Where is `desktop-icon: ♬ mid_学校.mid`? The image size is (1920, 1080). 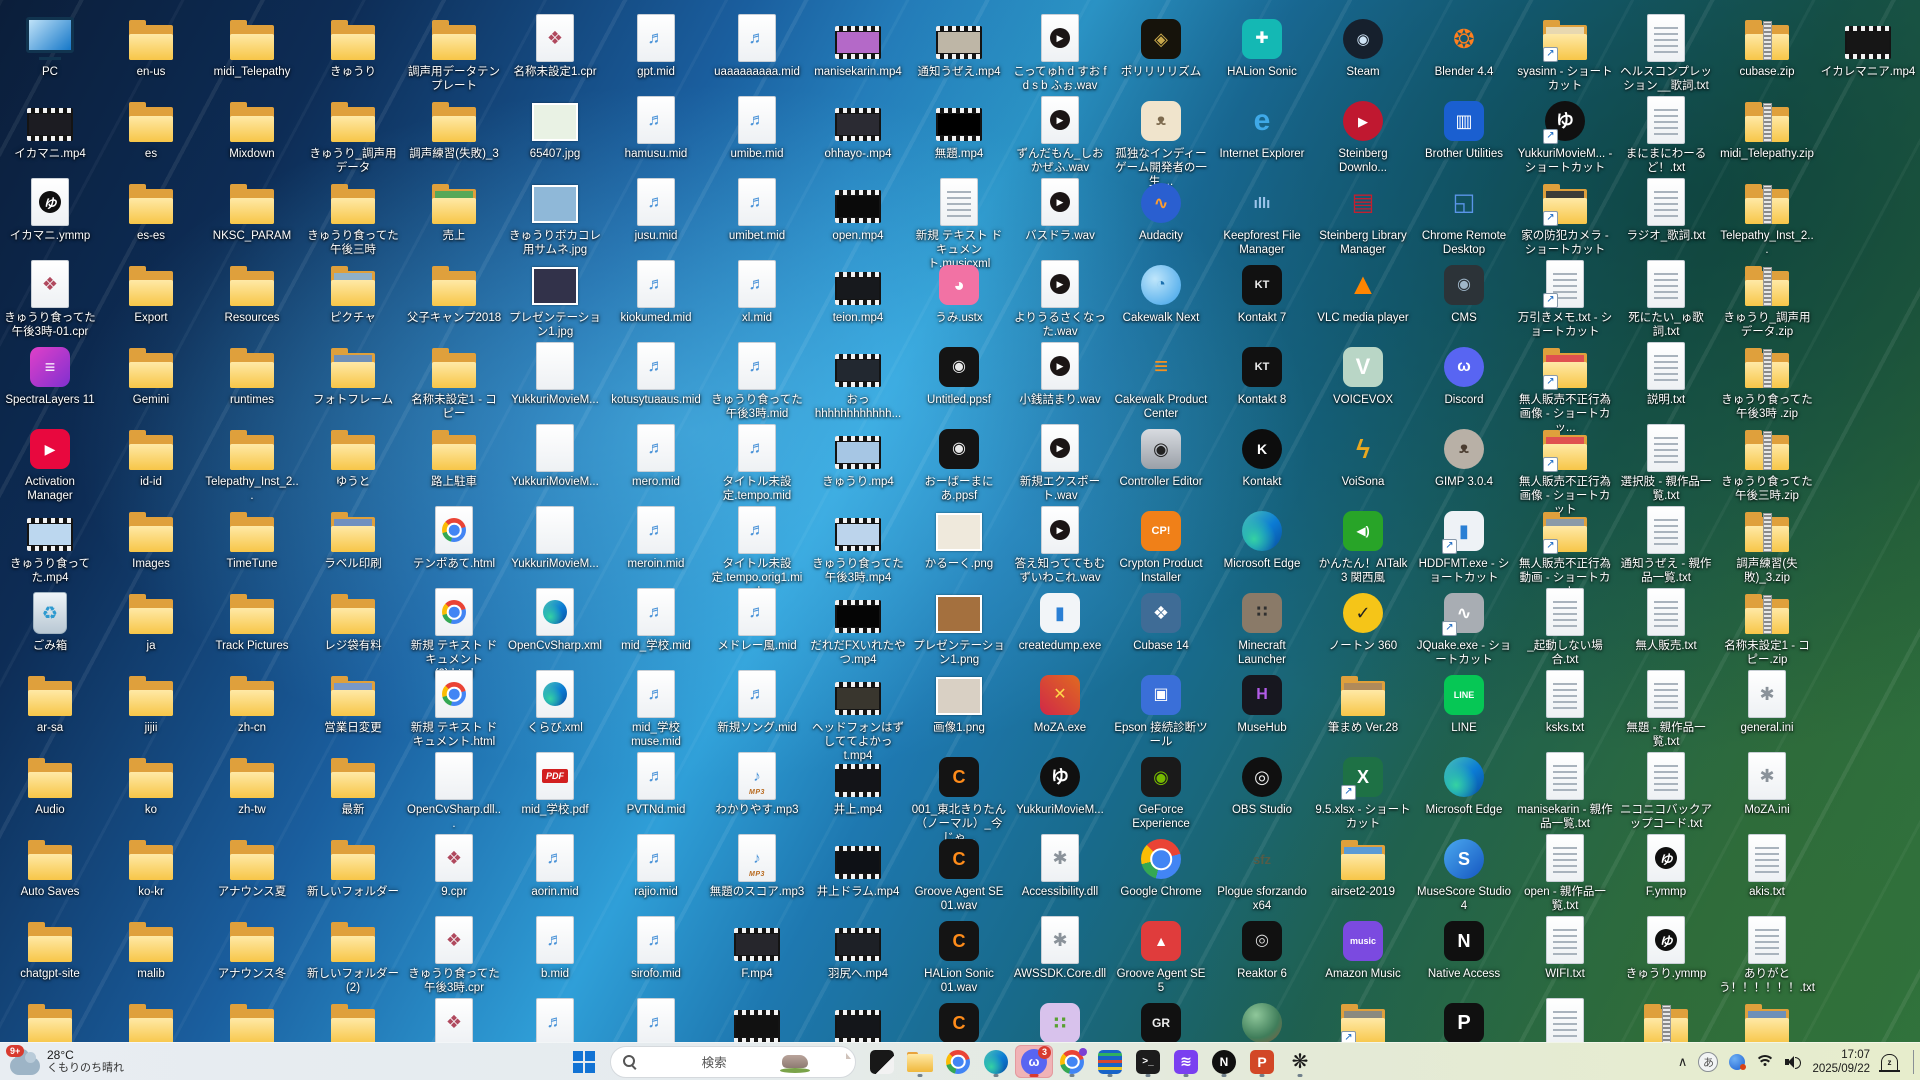
desktop-icon: ♬ mid_学校.mid is located at coordinates (656, 620).